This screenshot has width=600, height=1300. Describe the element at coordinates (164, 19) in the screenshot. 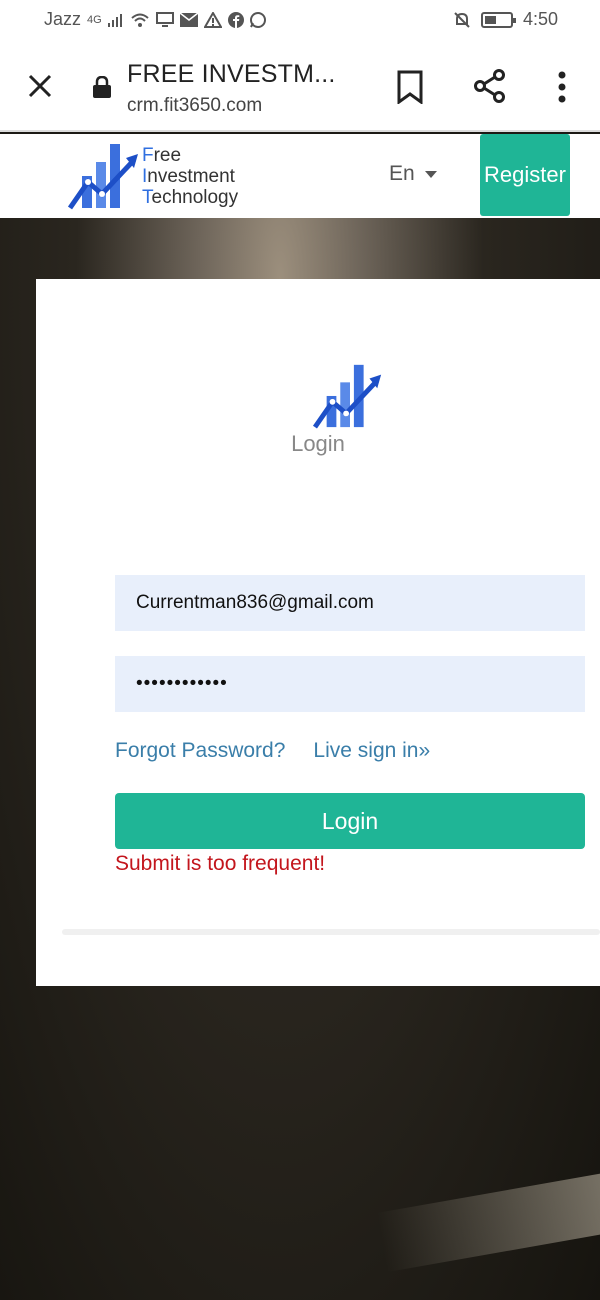

I see `screen-icon` at that location.